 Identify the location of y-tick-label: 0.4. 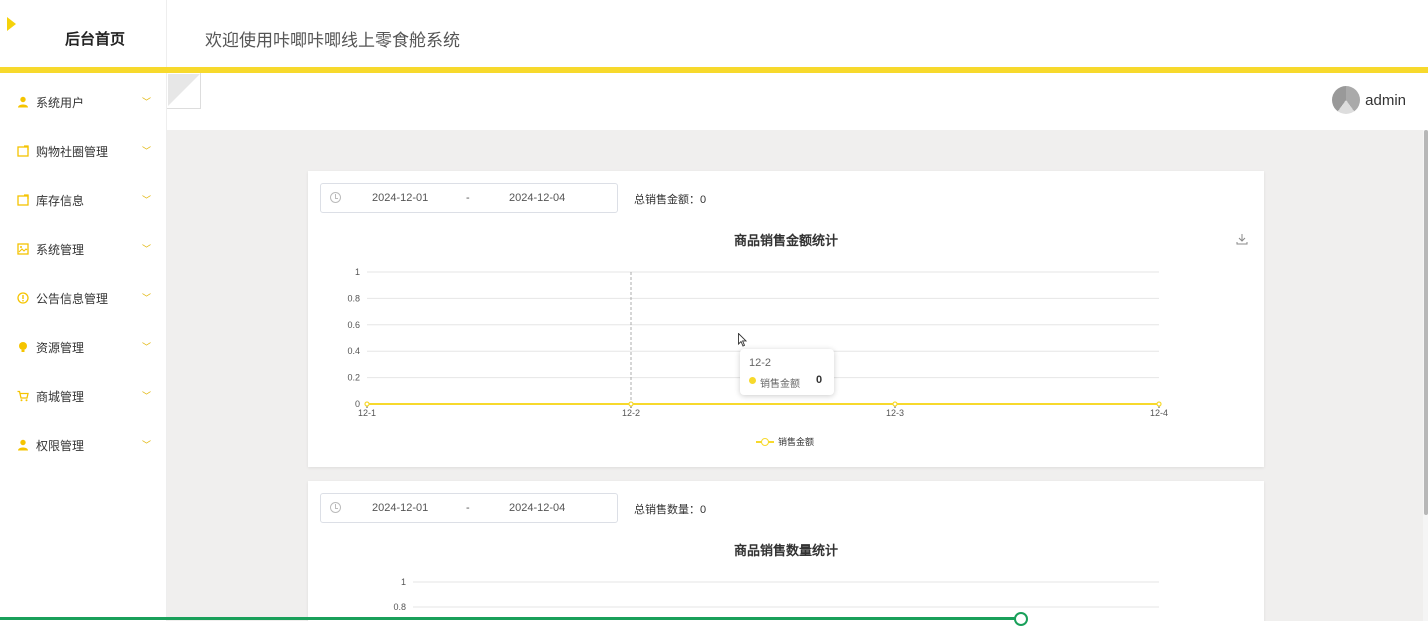
(353, 351).